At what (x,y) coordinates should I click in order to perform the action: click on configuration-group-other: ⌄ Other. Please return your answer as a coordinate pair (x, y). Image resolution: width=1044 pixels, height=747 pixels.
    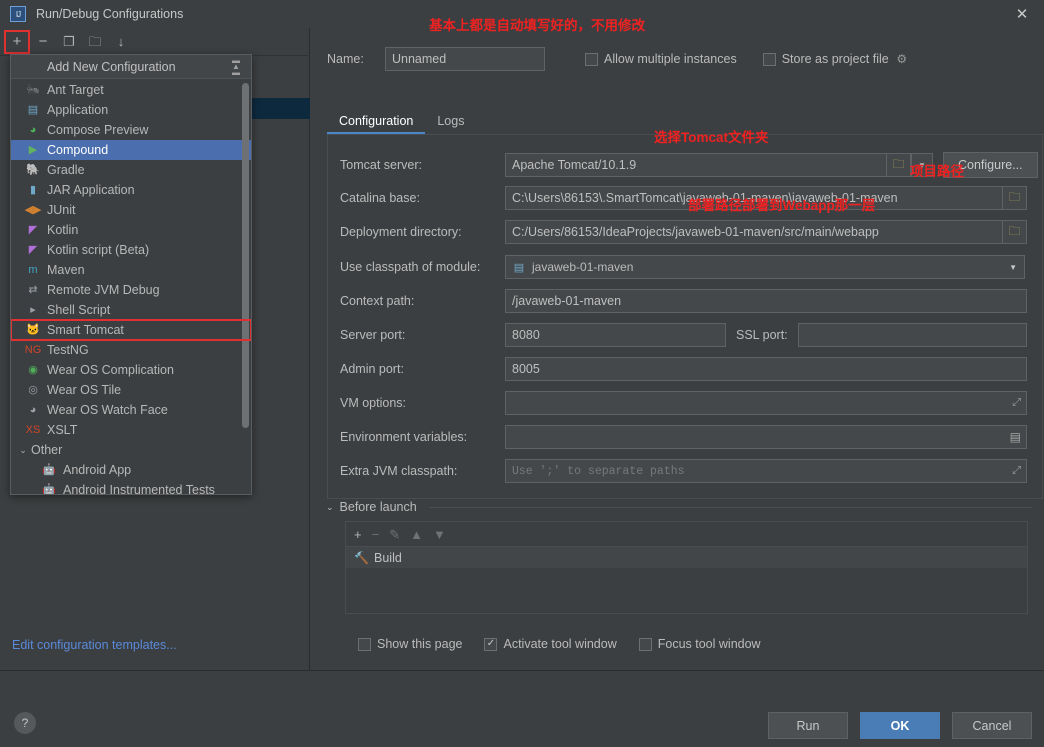
    Looking at the image, I should click on (131, 450).